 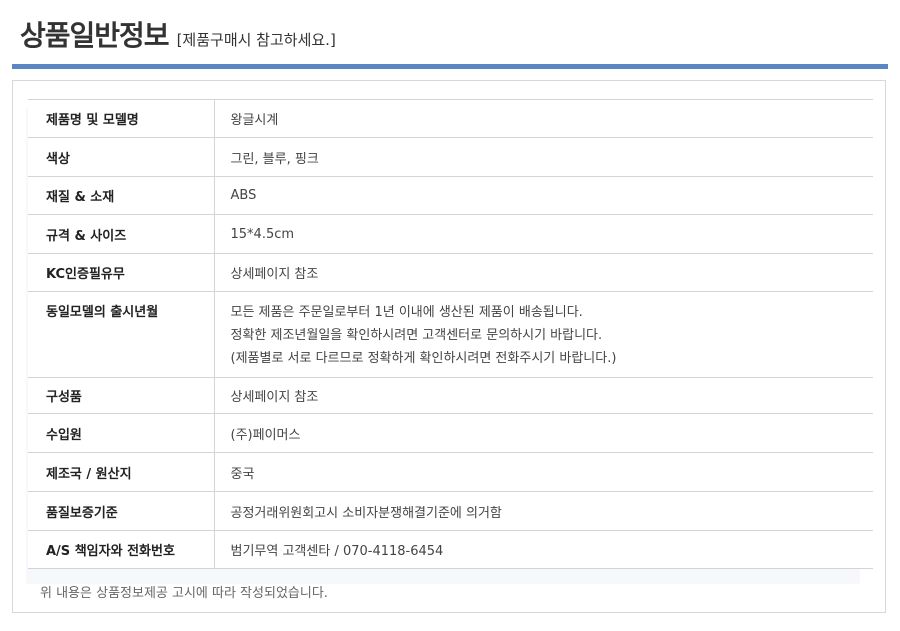 I want to click on row-label: 색상, so click(x=121, y=157).